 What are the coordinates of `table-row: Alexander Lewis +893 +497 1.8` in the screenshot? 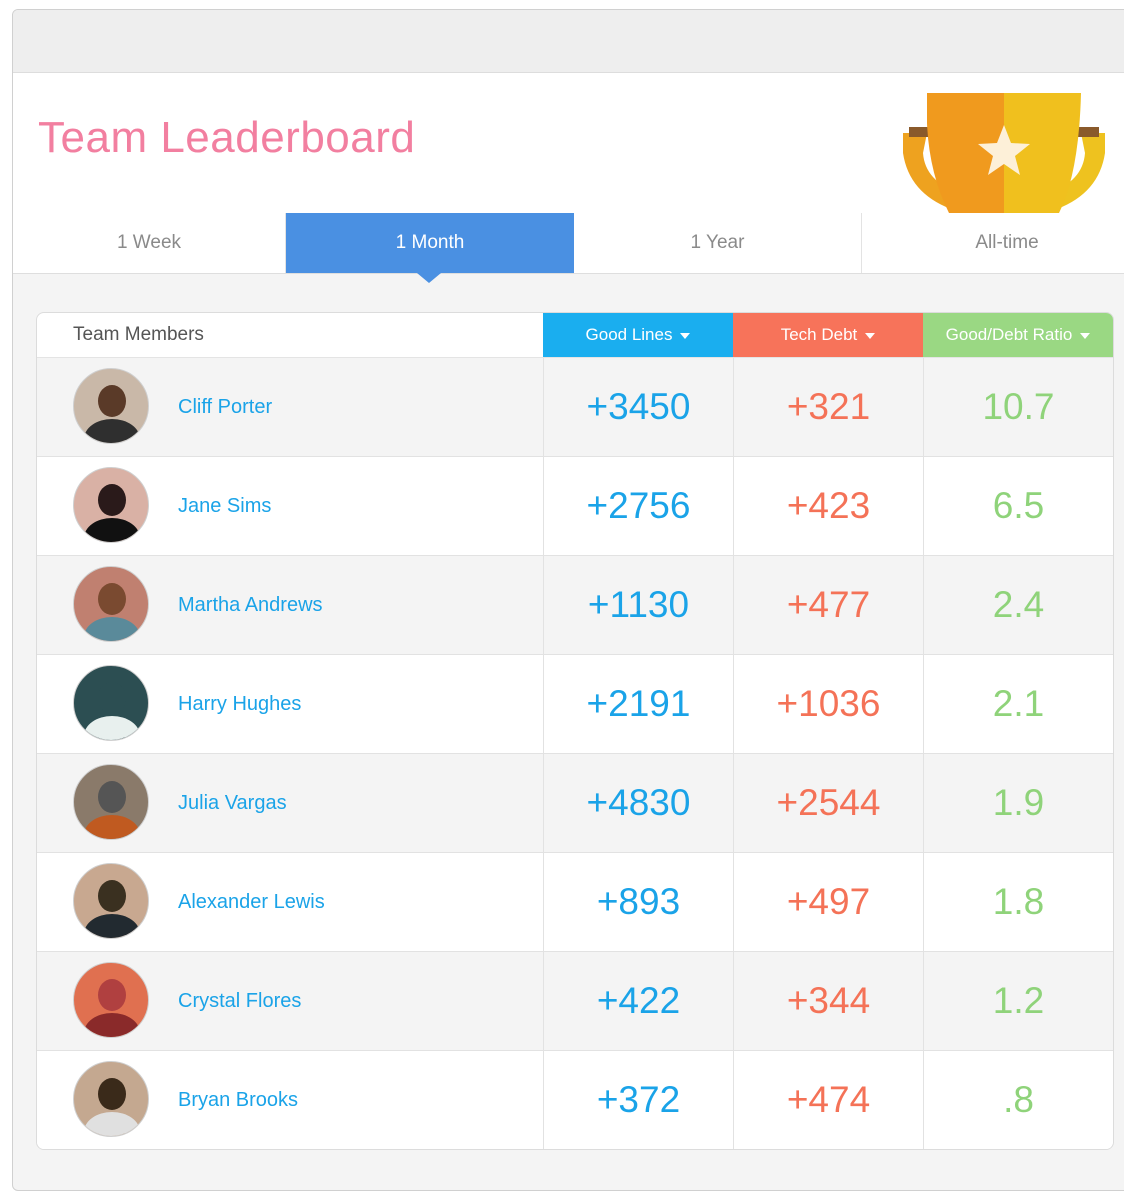 It's located at (575, 902).